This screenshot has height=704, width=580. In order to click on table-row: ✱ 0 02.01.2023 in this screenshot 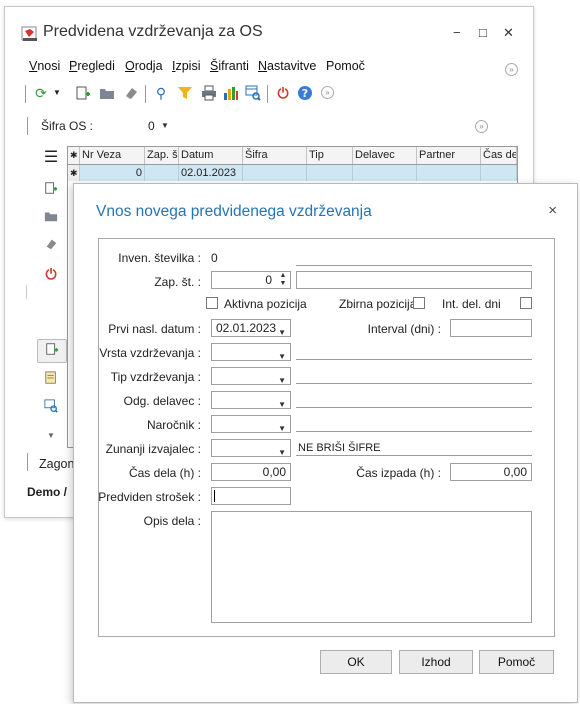, I will do `click(292, 173)`.